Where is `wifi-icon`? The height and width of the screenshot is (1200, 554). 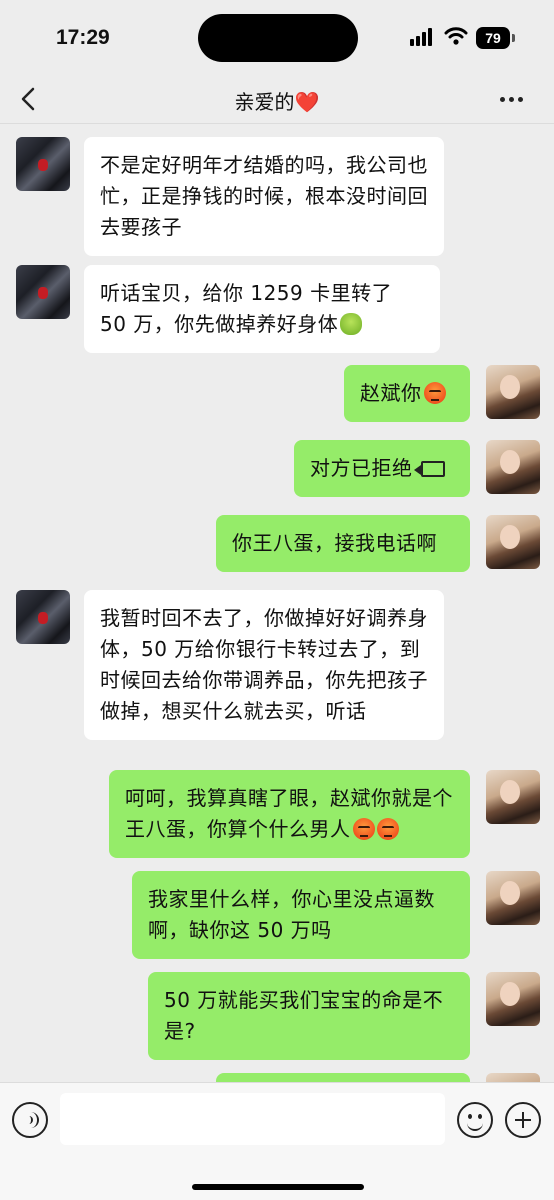
wifi-icon is located at coordinates (456, 36).